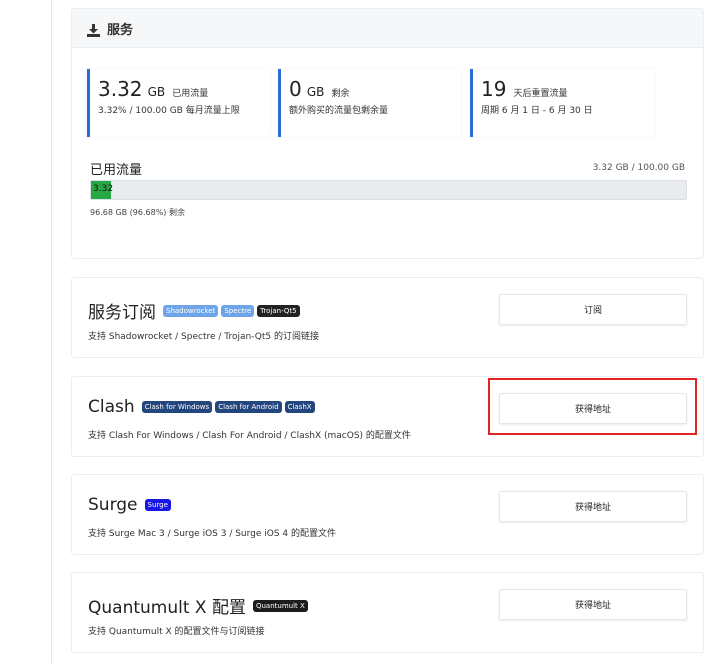 This screenshot has height=663, width=720. I want to click on subscription-title-row: Surge Surge, so click(129, 505).